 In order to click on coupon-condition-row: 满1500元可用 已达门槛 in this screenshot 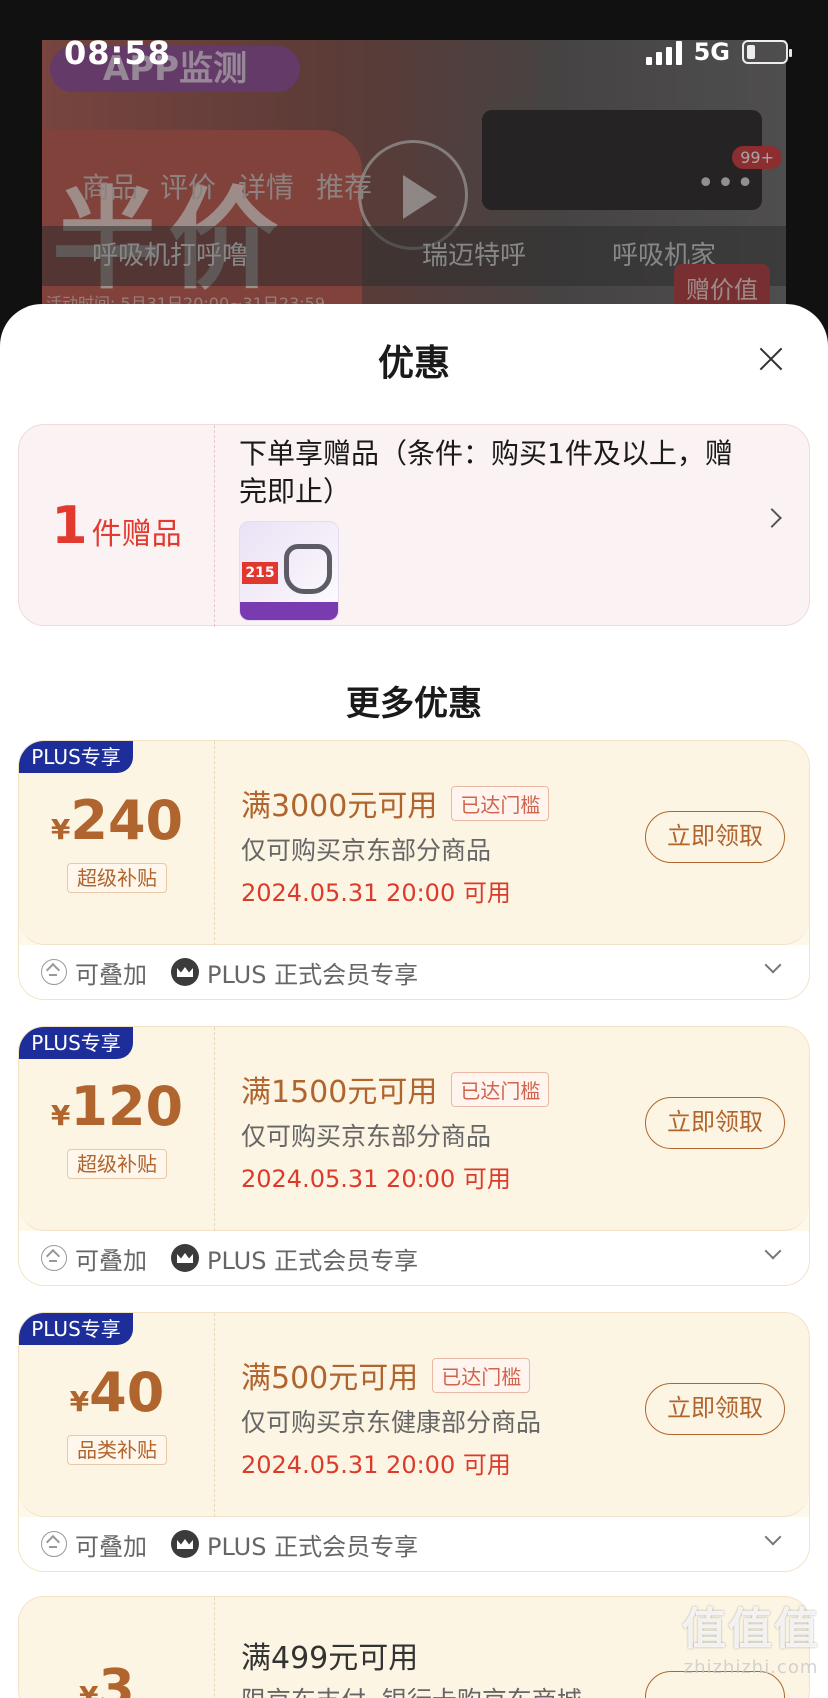, I will do `click(395, 1089)`.